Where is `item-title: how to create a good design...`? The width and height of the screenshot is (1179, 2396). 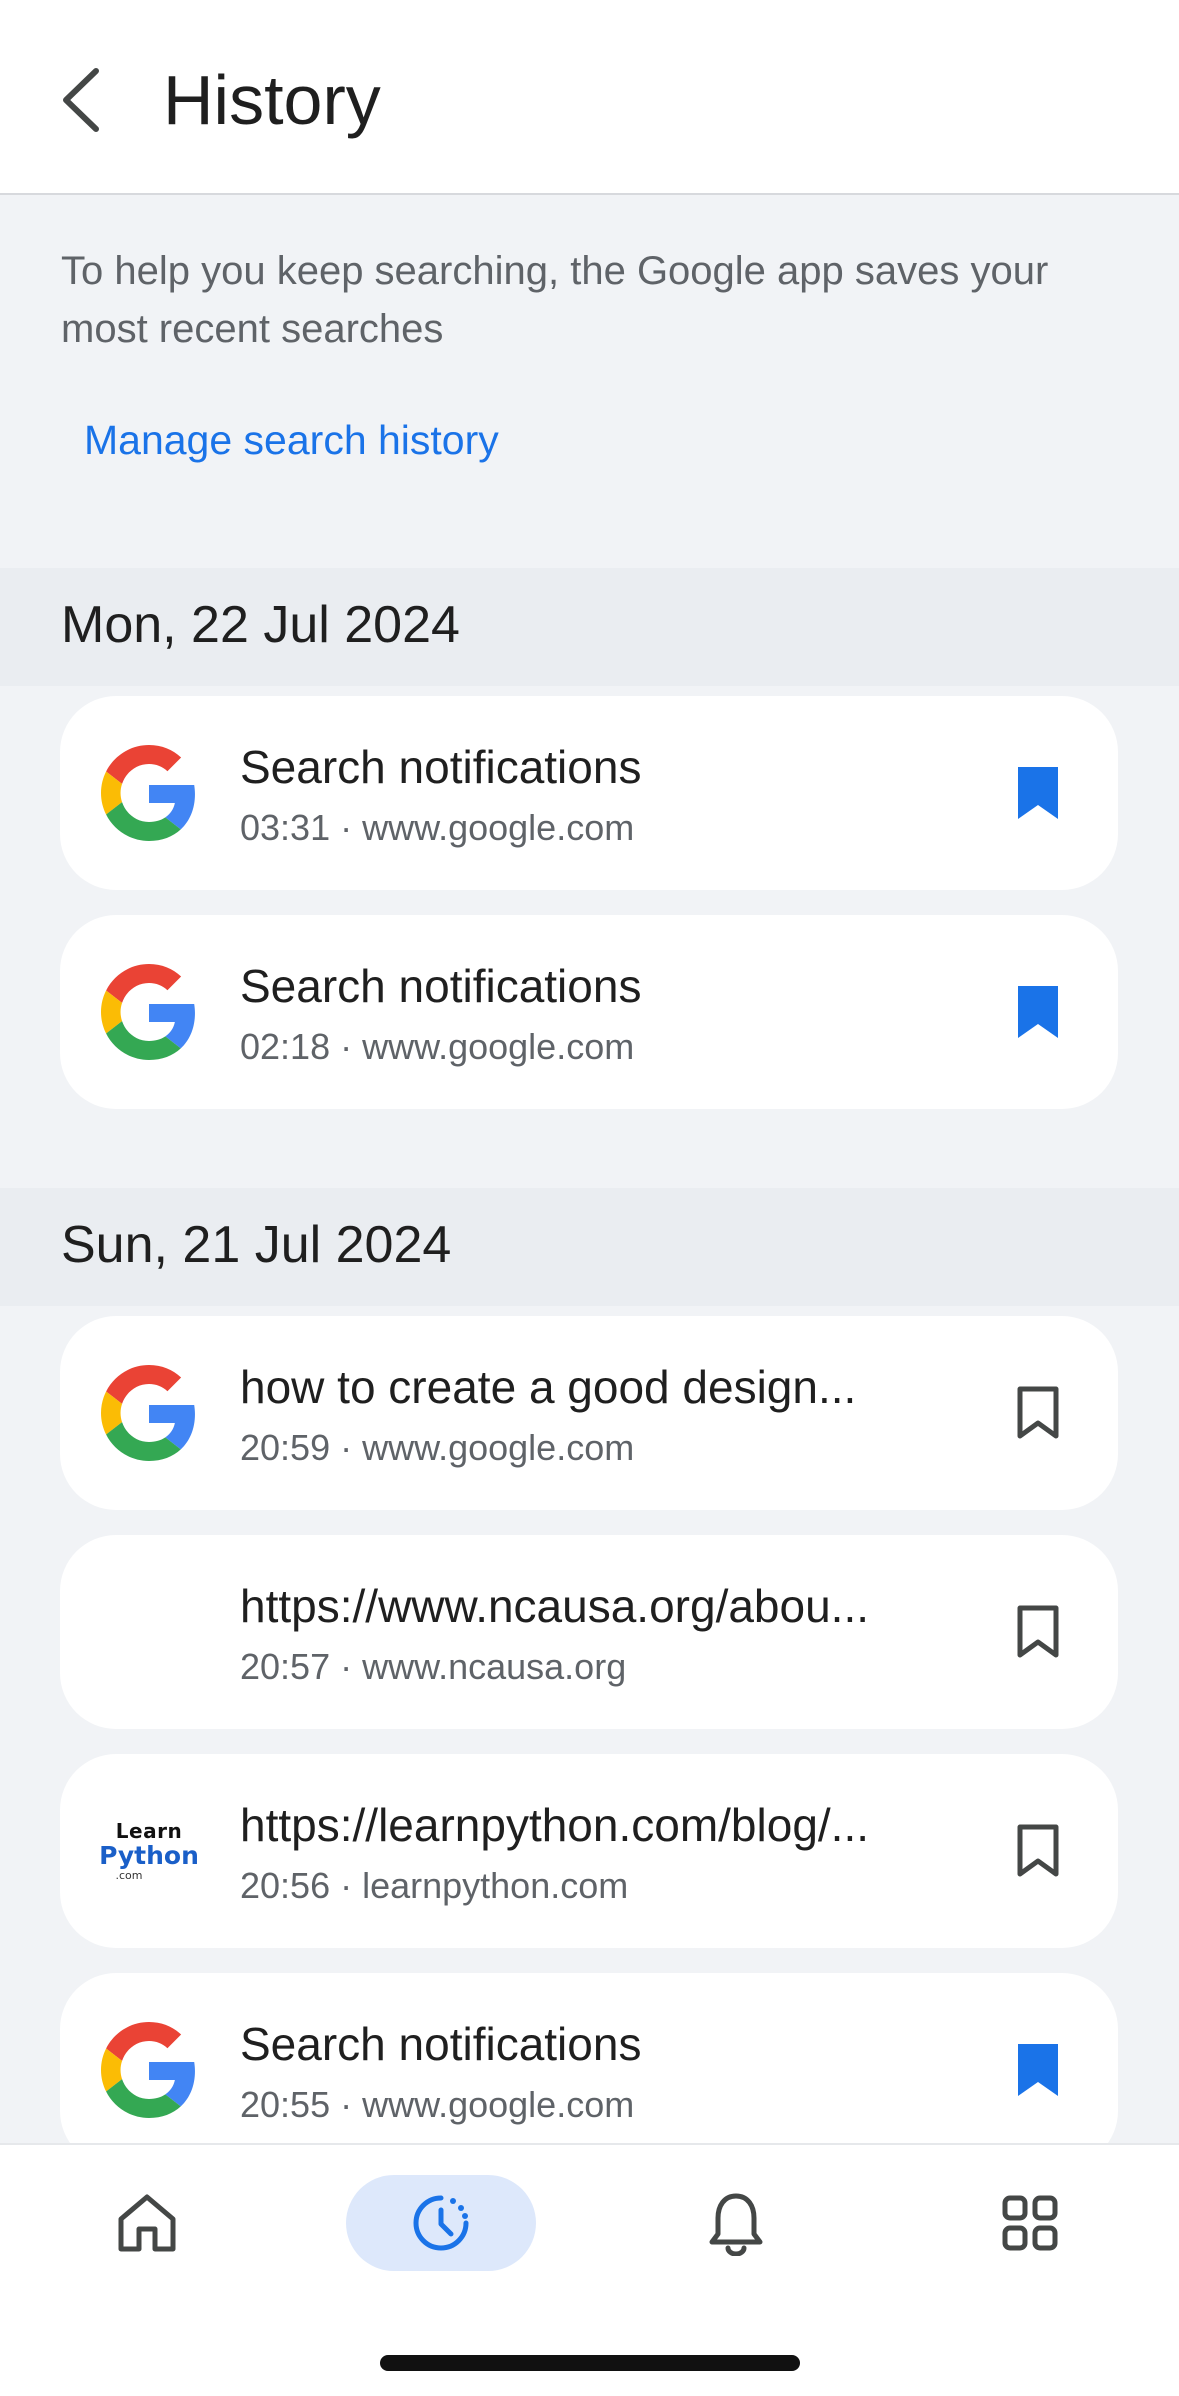 item-title: how to create a good design... is located at coordinates (548, 1387).